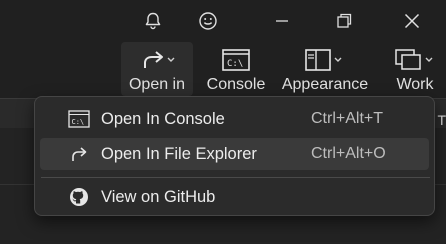  I want to click on menu-item-label: Open In Console, so click(163, 118).